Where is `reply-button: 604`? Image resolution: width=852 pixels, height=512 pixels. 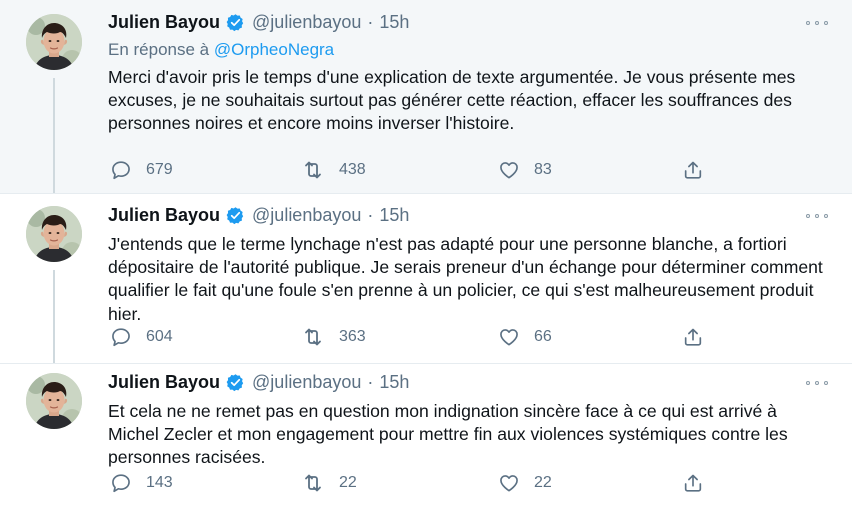
reply-button: 604 is located at coordinates (141, 337).